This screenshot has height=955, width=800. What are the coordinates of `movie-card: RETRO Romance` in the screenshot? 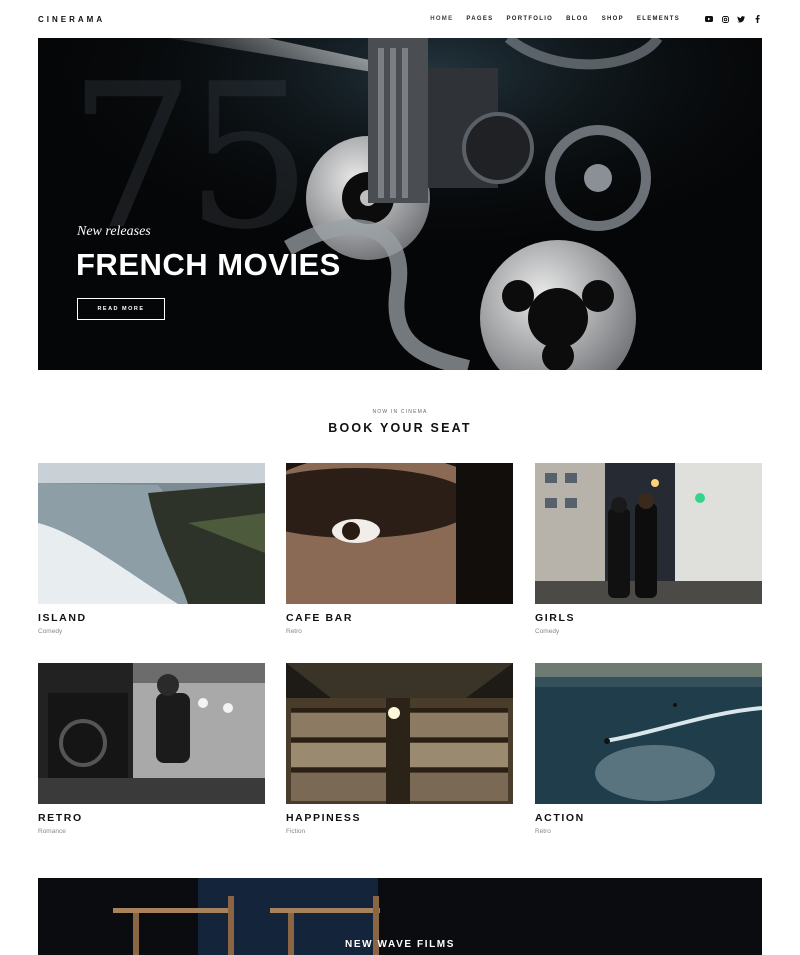 It's located at (151, 749).